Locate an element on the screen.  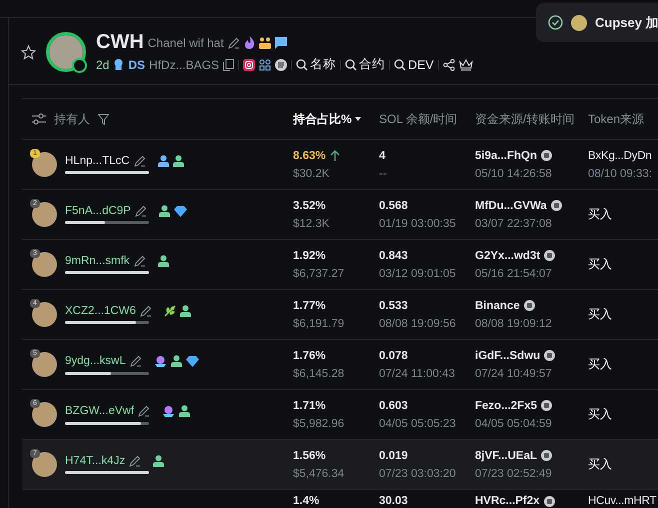
check-circle-icon is located at coordinates (555, 22).